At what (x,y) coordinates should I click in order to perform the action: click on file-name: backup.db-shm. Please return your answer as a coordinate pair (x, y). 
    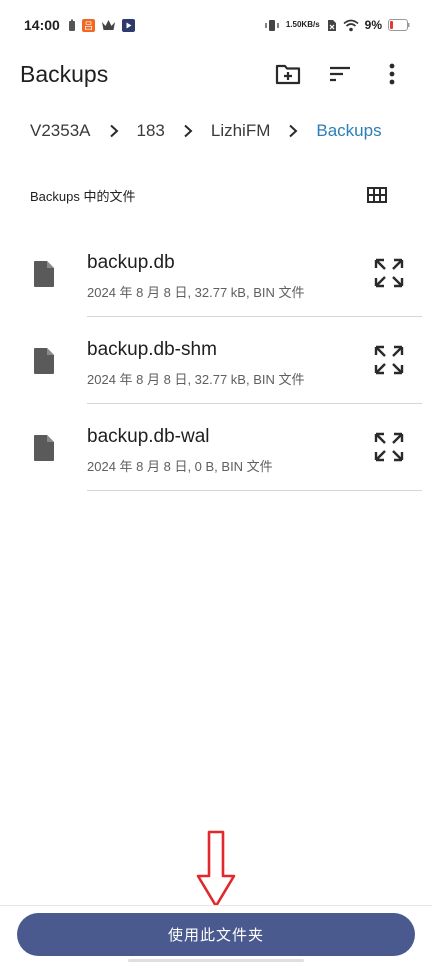
    Looking at the image, I should click on (152, 349).